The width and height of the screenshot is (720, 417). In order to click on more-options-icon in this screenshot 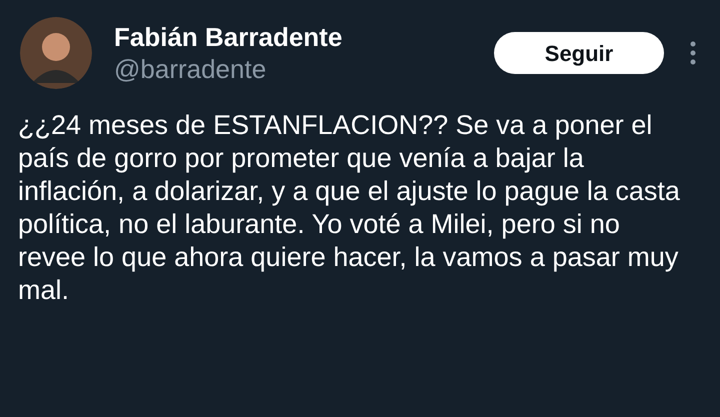, I will do `click(693, 53)`.